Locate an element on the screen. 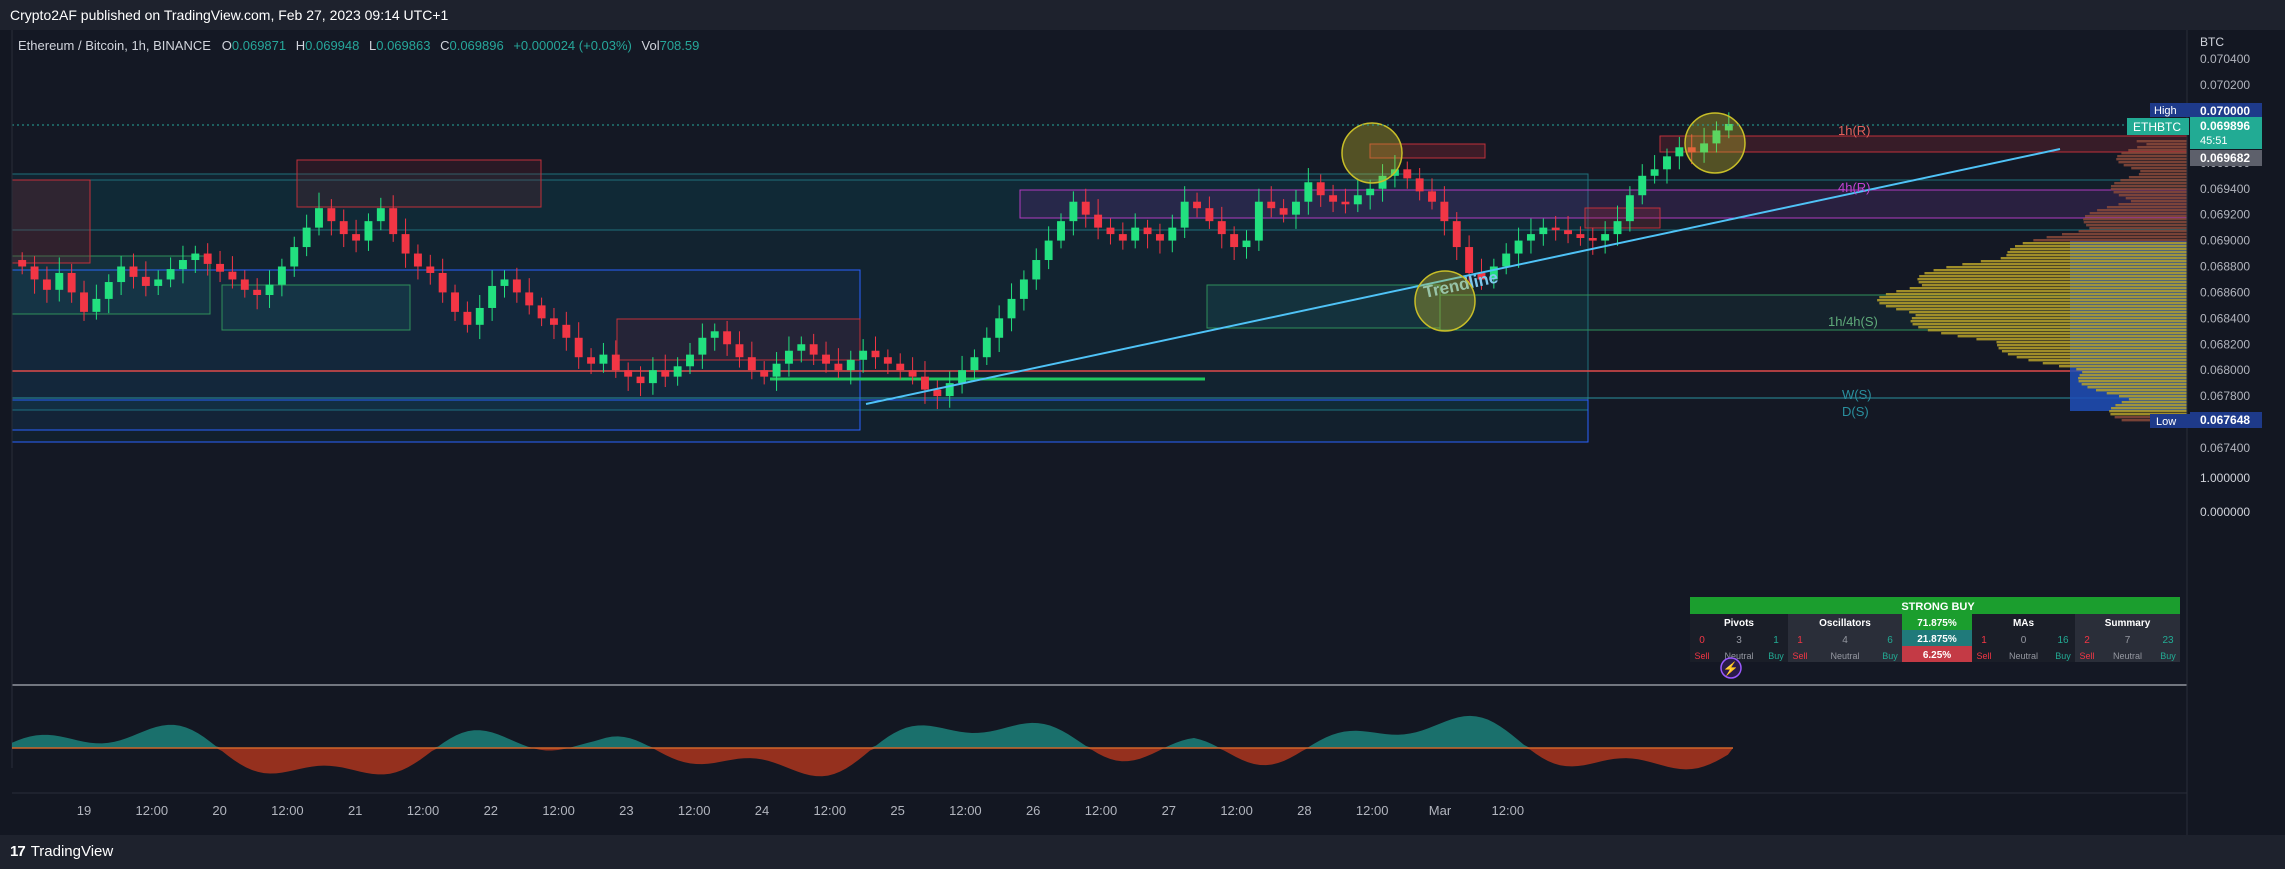 The image size is (2285, 869). time-tick: 21 is located at coordinates (355, 810).